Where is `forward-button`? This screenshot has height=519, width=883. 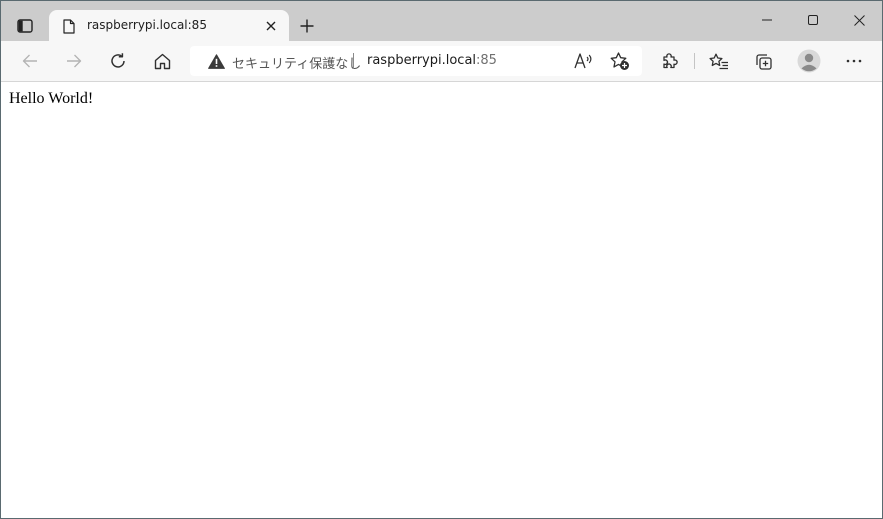
forward-button is located at coordinates (74, 61).